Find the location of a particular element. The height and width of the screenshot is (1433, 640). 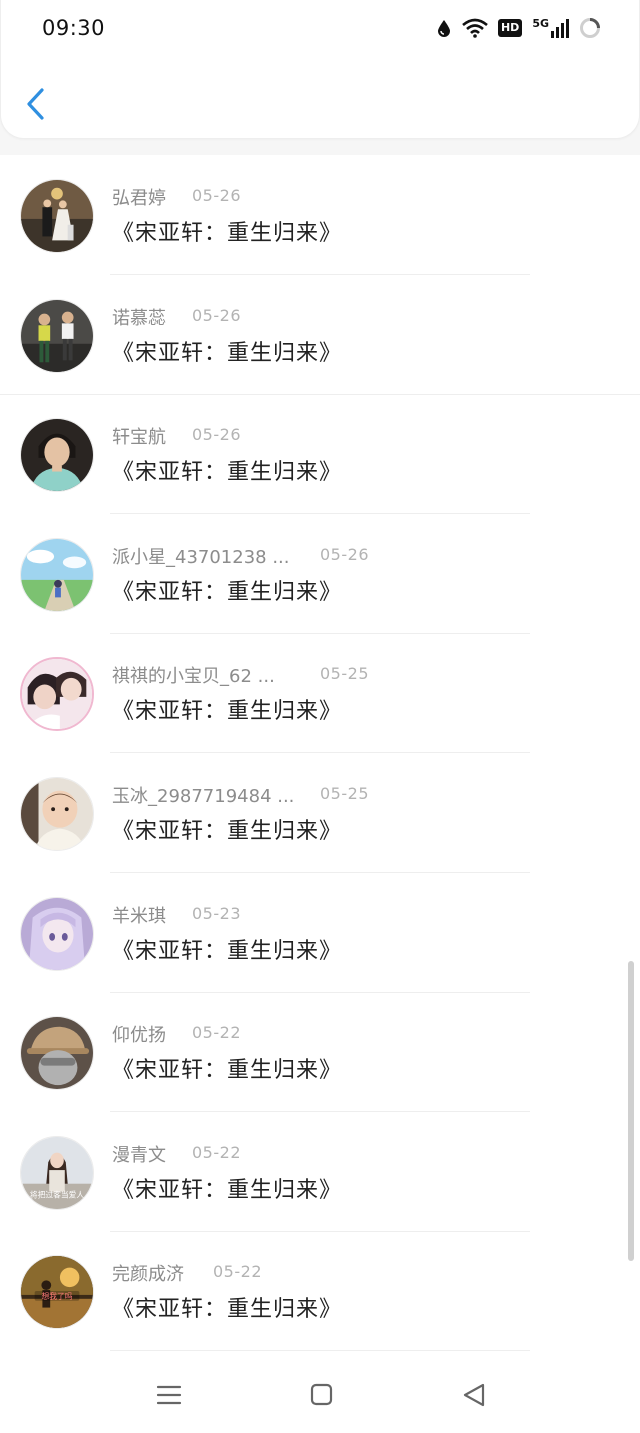

date-label: 05-23 is located at coordinates (216, 913).